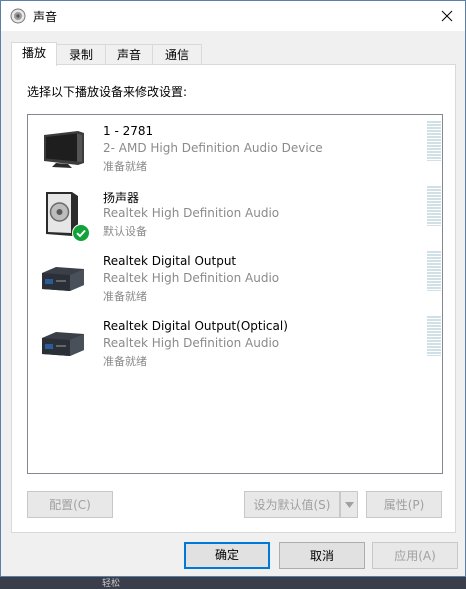 Image resolution: width=466 pixels, height=589 pixels. I want to click on title-bar: 声音, so click(233, 16).